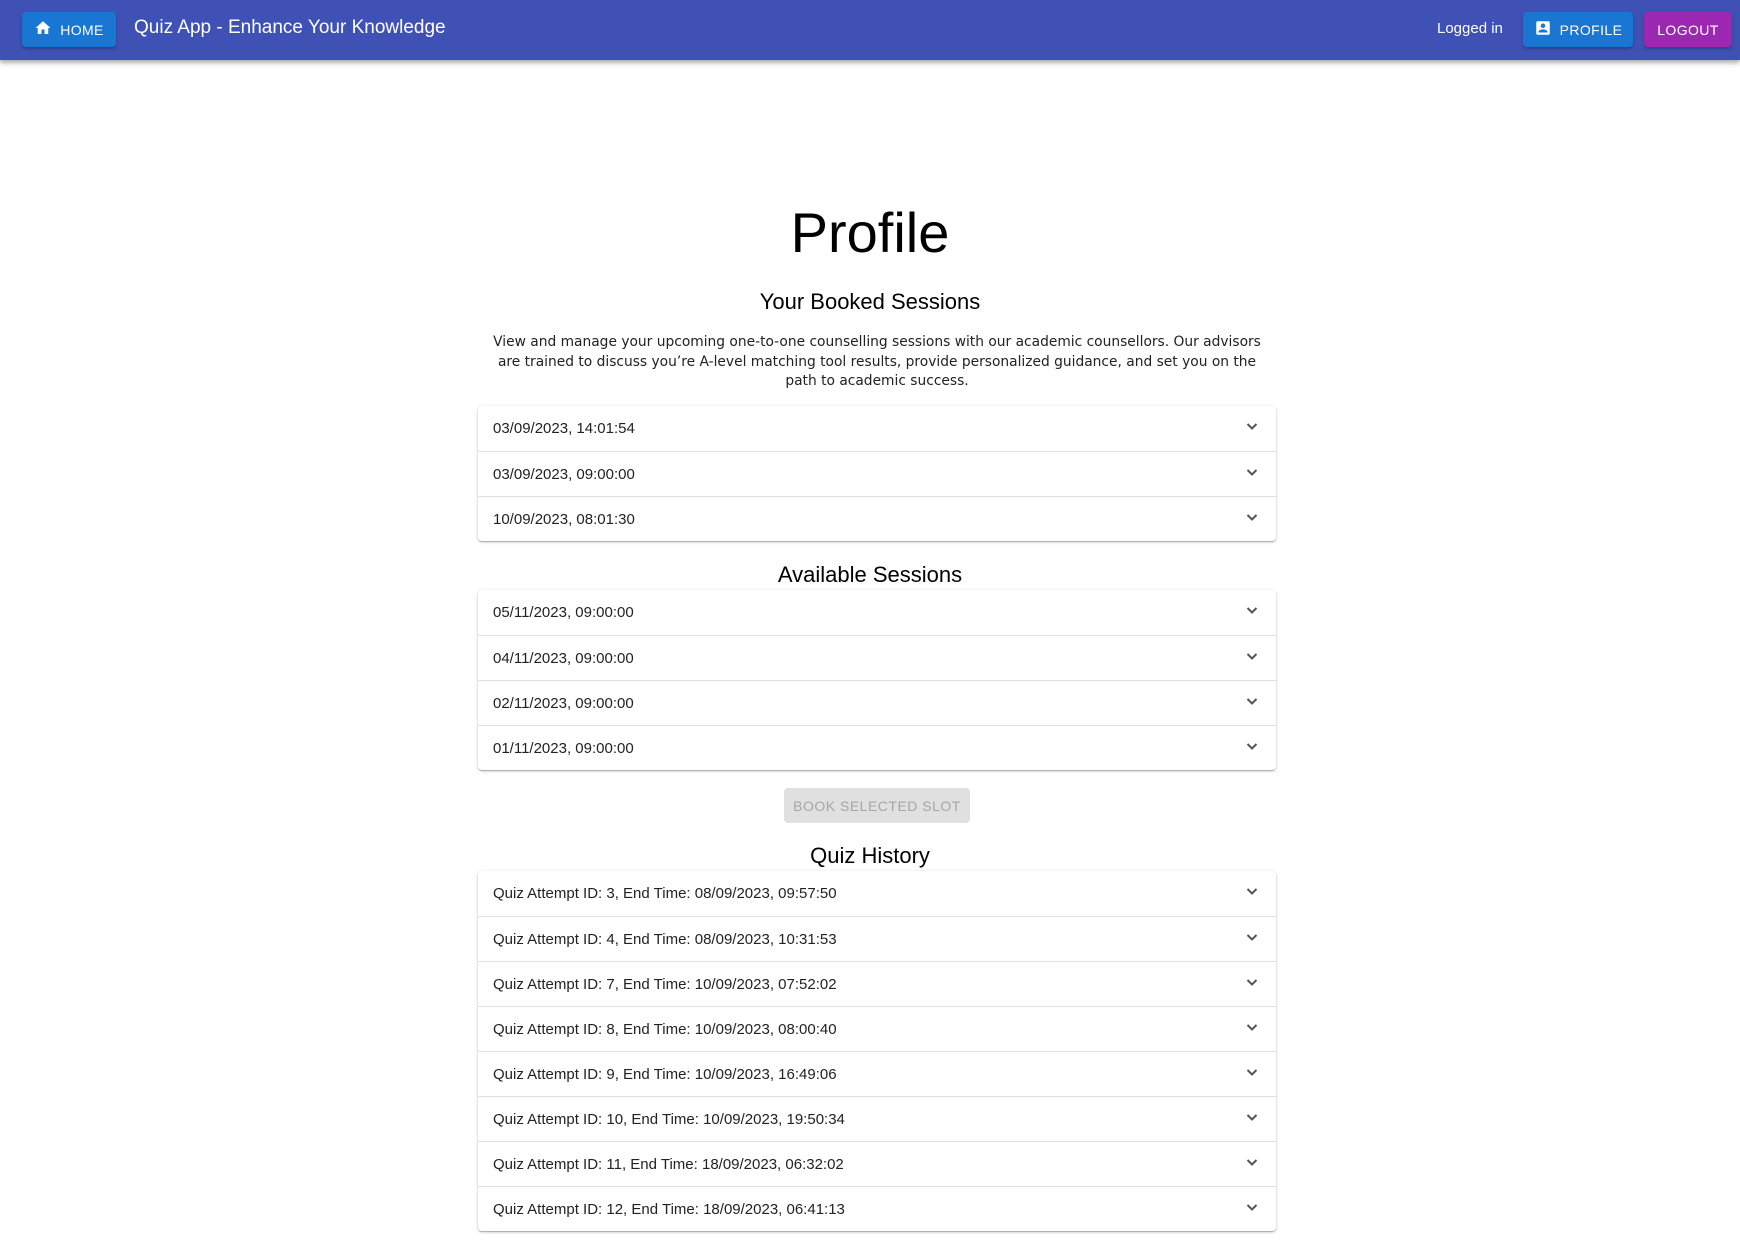 The width and height of the screenshot is (1740, 1248). What do you see at coordinates (870, 301) in the screenshot?
I see `booked-sessions-heading: Your Booked Sessions` at bounding box center [870, 301].